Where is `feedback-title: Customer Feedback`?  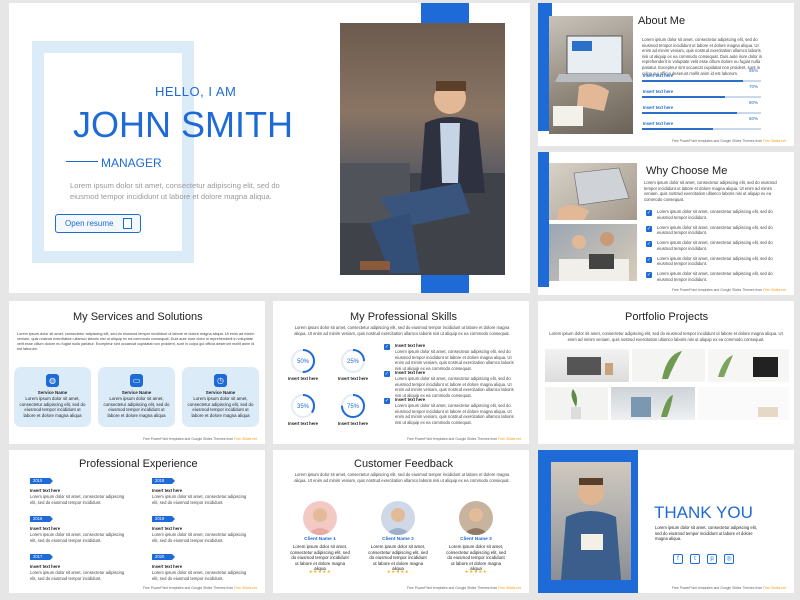
feedback-title: Customer Feedback is located at coordinates (404, 464).